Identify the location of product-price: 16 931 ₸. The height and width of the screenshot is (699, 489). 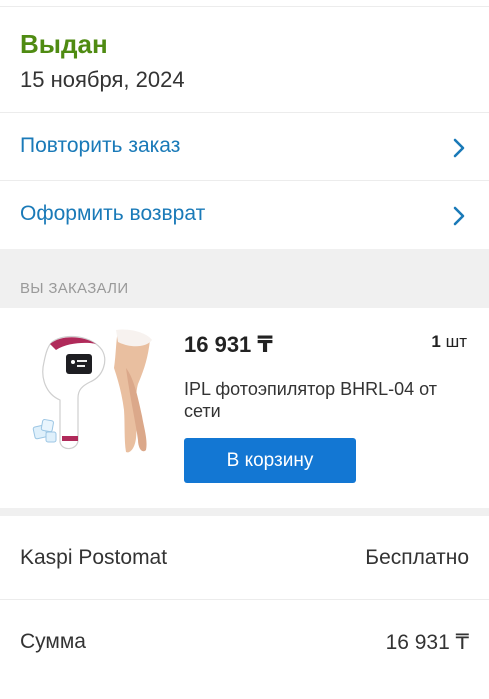
(228, 344).